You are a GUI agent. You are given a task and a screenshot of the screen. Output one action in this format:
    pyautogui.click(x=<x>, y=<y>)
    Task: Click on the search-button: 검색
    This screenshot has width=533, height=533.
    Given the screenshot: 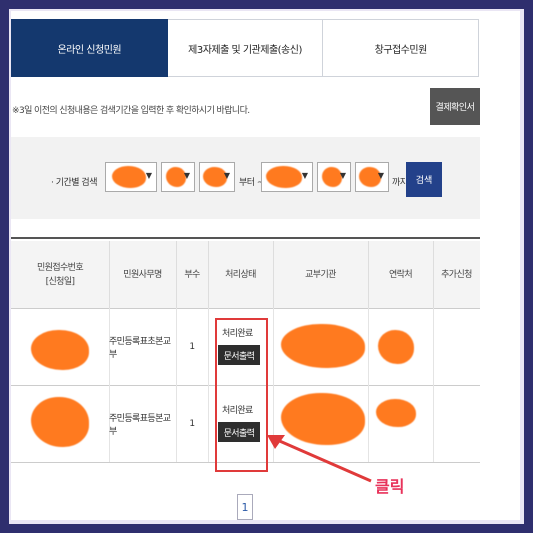 What is the action you would take?
    pyautogui.click(x=424, y=179)
    